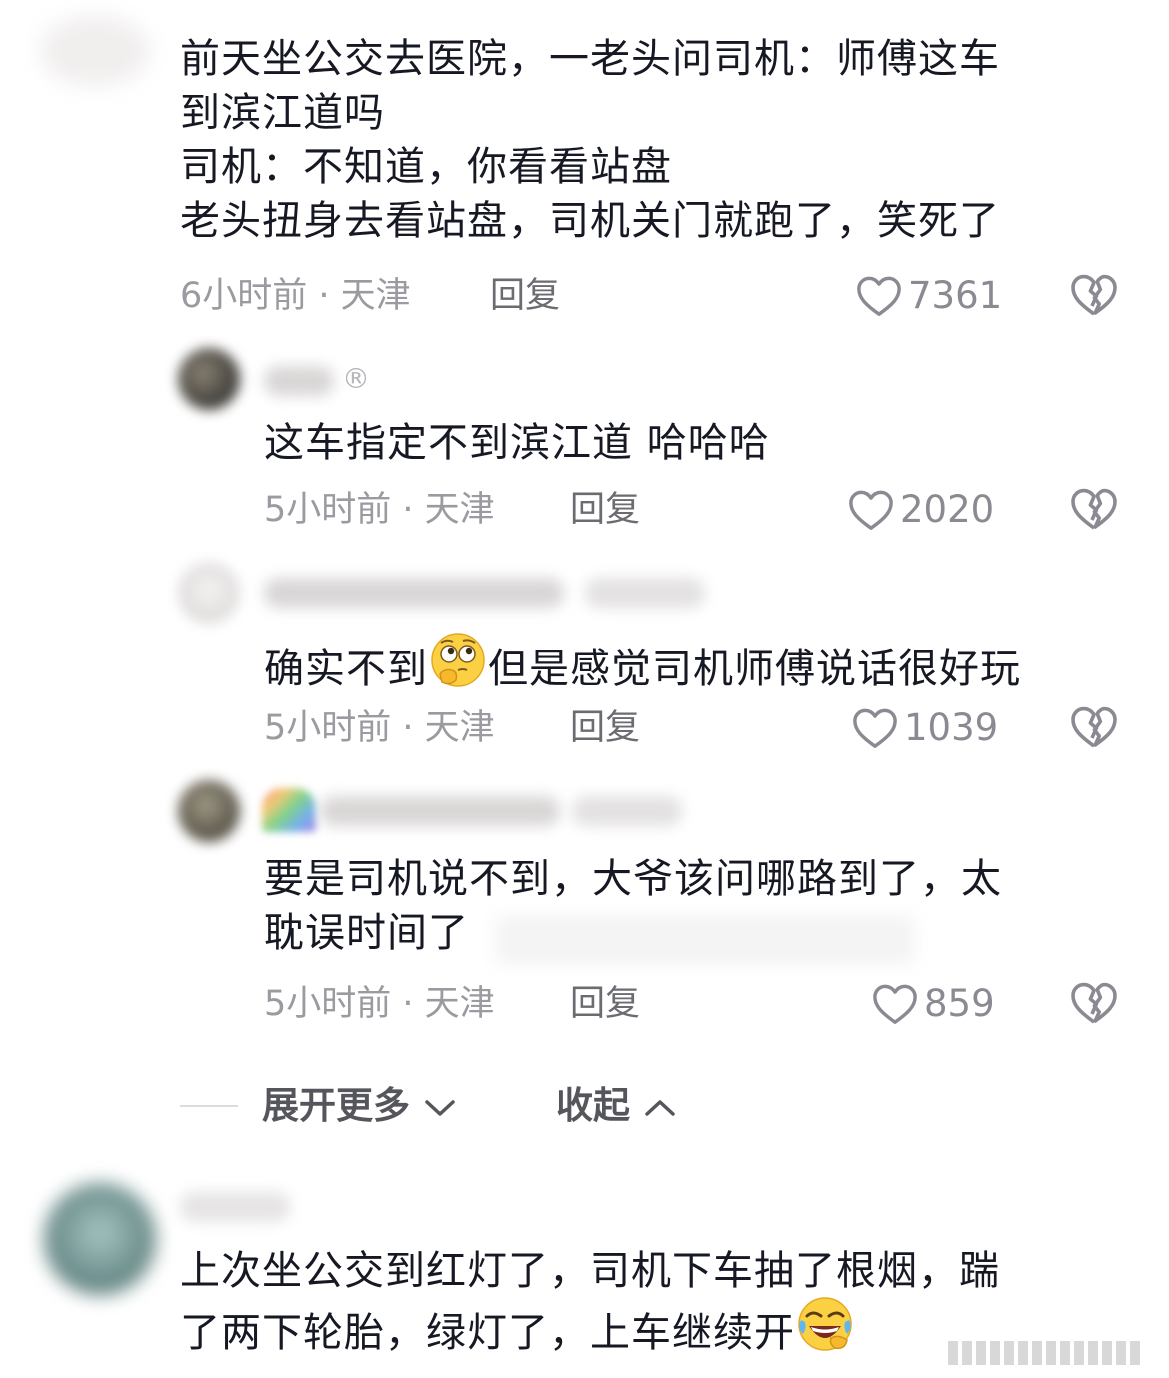 This screenshot has height=1378, width=1169. I want to click on like-count: 2020, so click(947, 509).